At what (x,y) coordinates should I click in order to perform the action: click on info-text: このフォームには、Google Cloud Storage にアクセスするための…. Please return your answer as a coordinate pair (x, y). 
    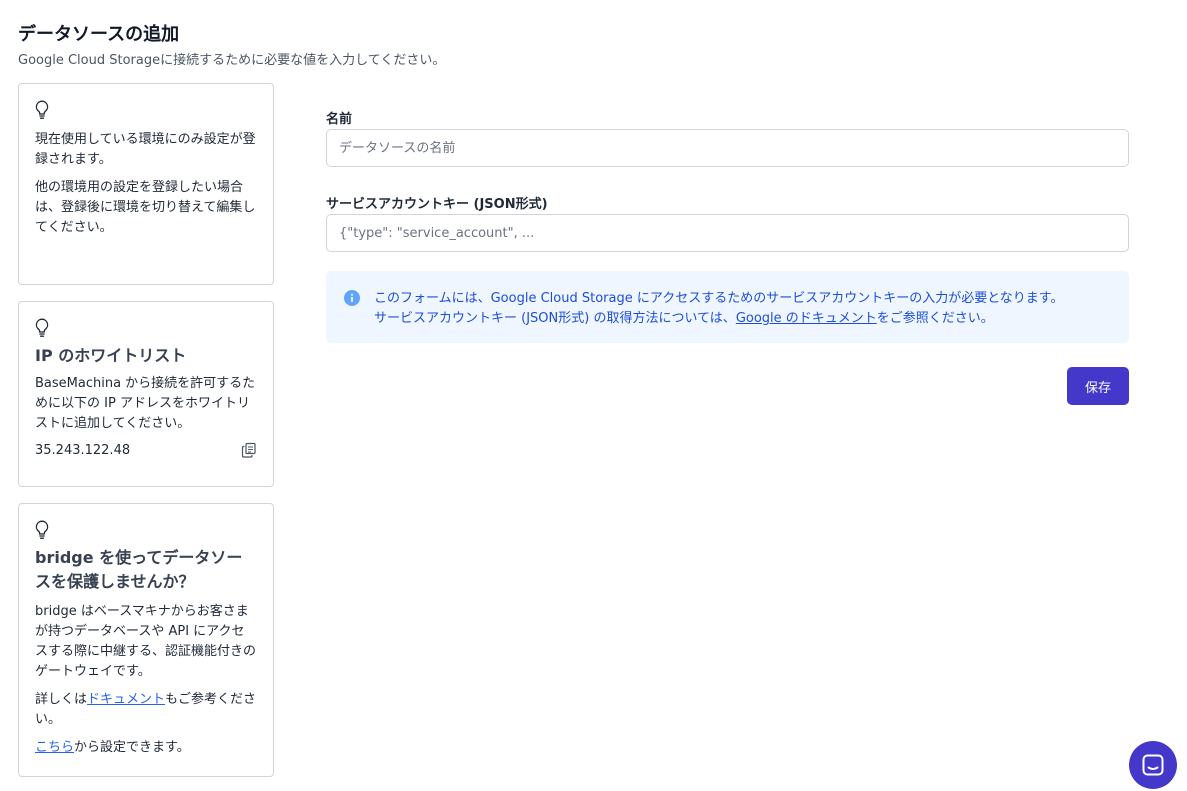
    Looking at the image, I should click on (719, 316).